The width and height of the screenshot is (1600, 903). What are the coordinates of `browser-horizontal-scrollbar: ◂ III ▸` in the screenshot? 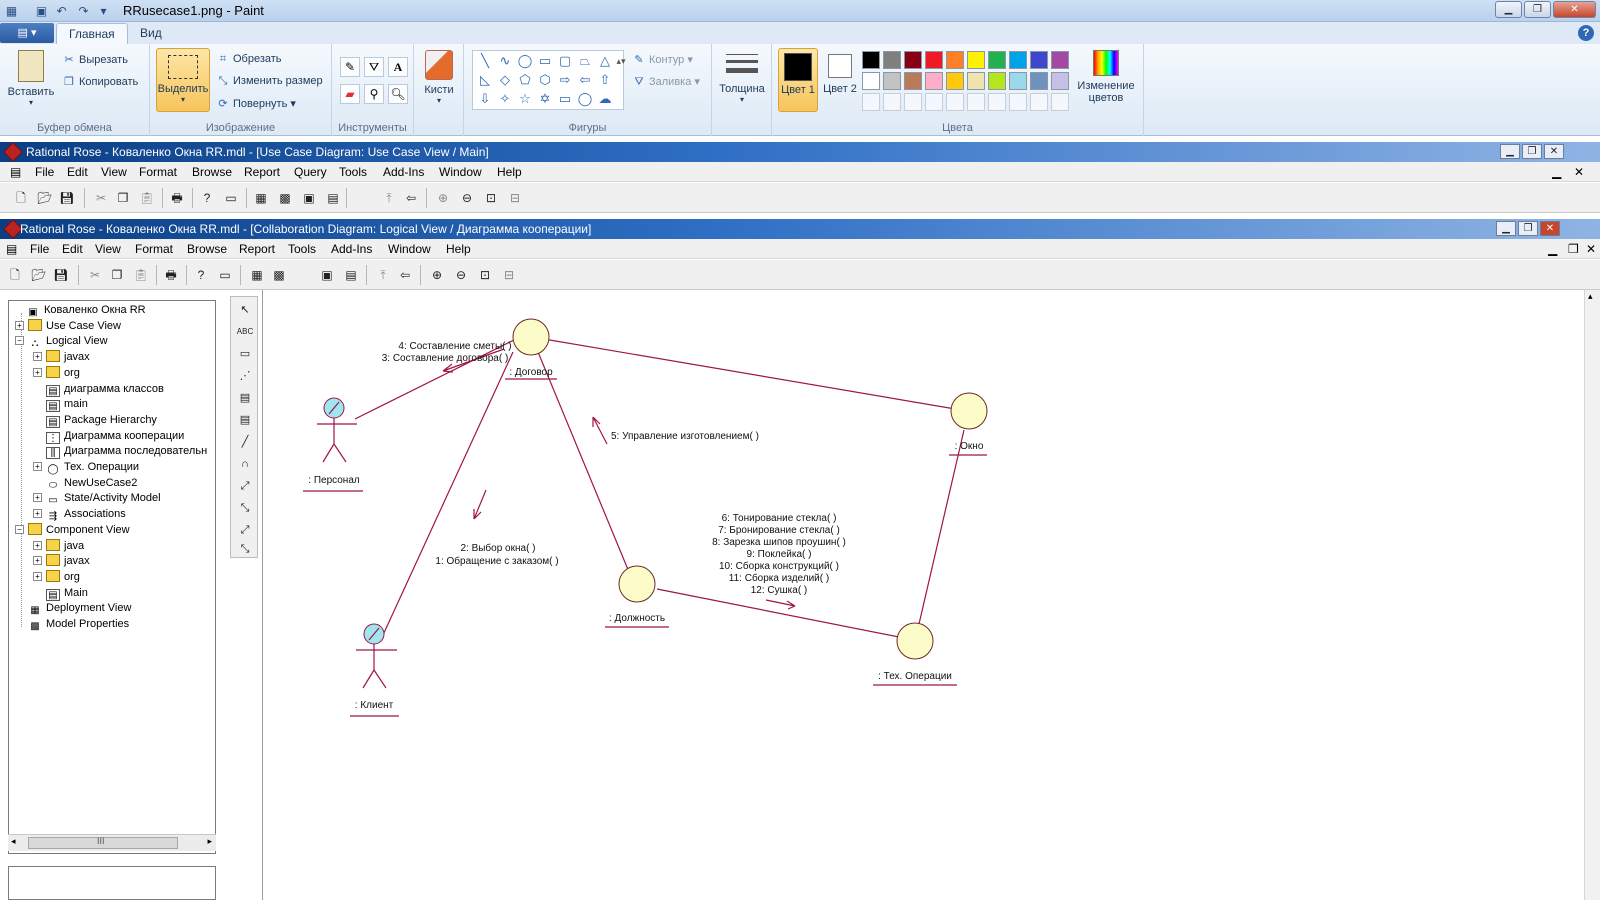 It's located at (112, 842).